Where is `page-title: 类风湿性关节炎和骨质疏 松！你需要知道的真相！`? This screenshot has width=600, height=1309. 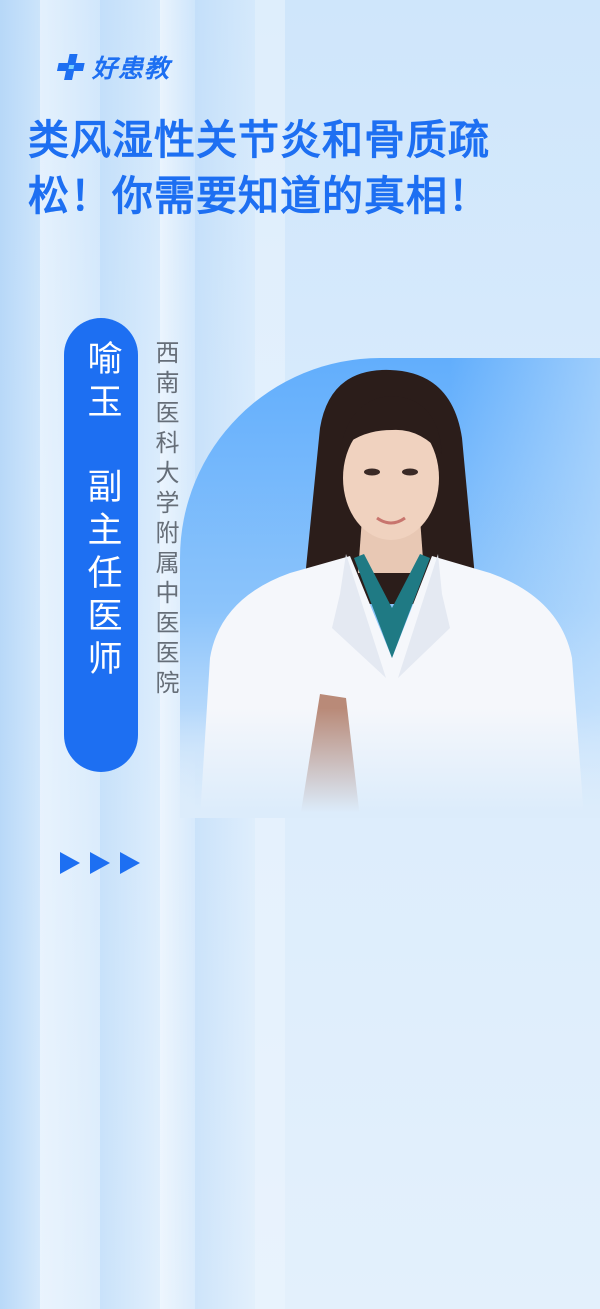
page-title: 类风湿性关节炎和骨质疏 松！你需要知道的真相！ is located at coordinates (308, 168).